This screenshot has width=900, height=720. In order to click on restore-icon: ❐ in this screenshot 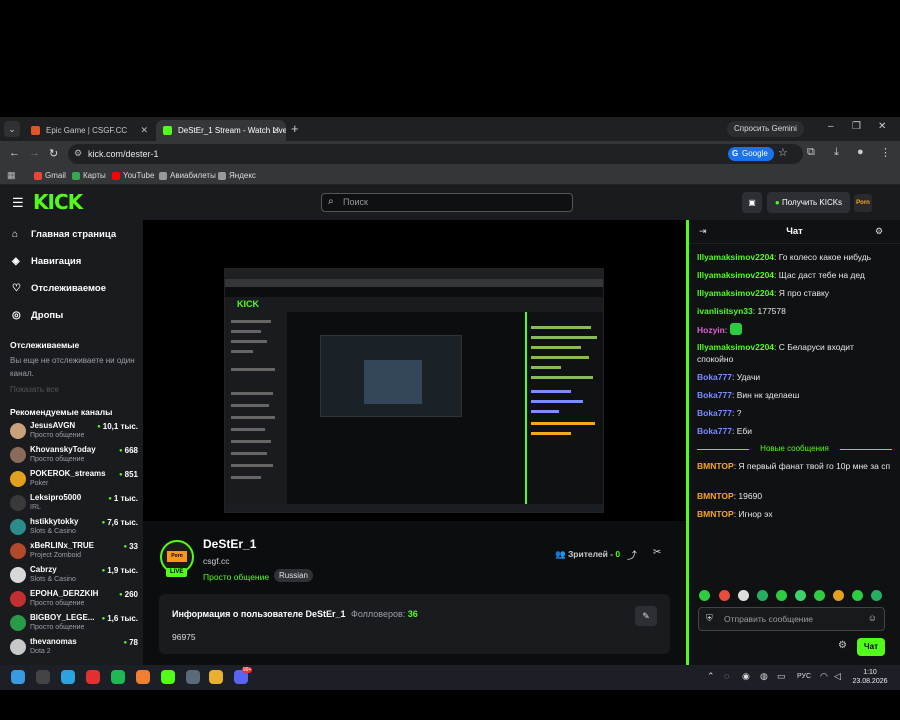, I will do `click(856, 126)`.